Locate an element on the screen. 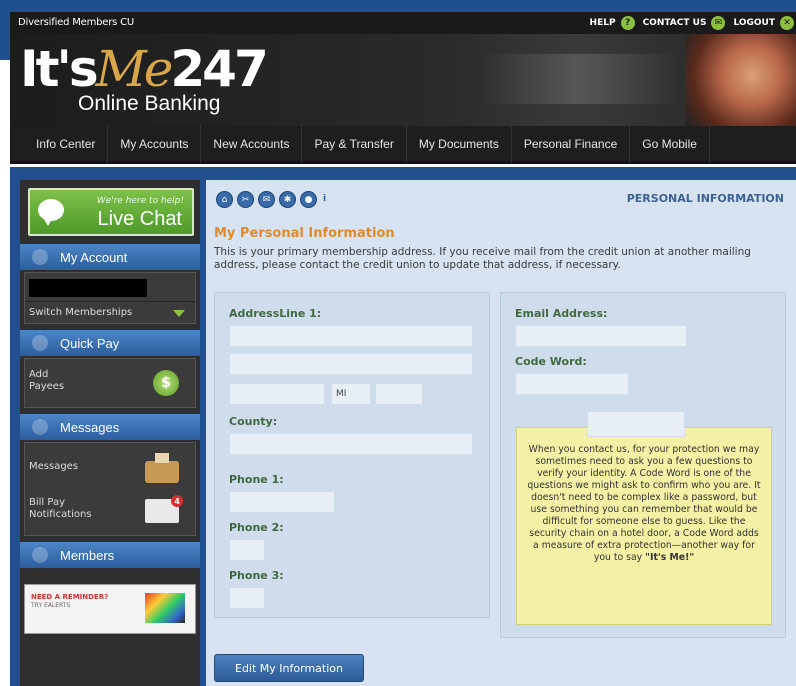  phone3-field is located at coordinates (247, 598).